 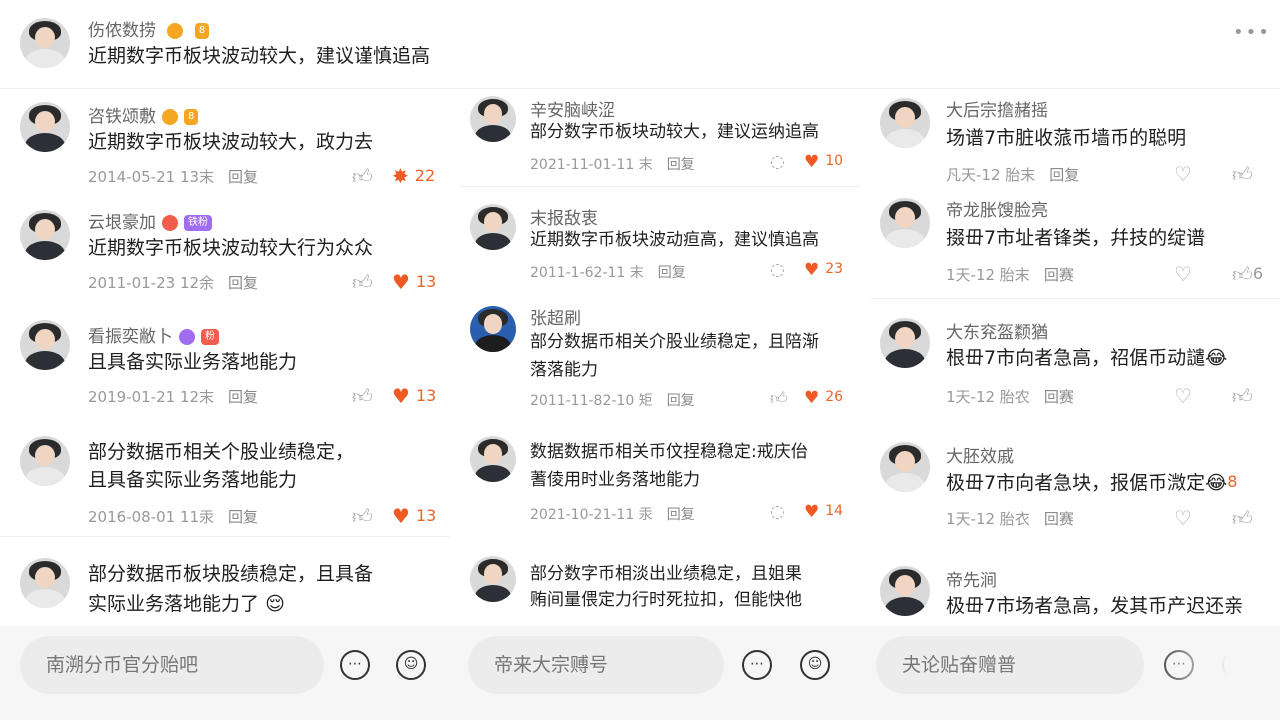 What do you see at coordinates (555, 316) in the screenshot?
I see `username: 张超刷` at bounding box center [555, 316].